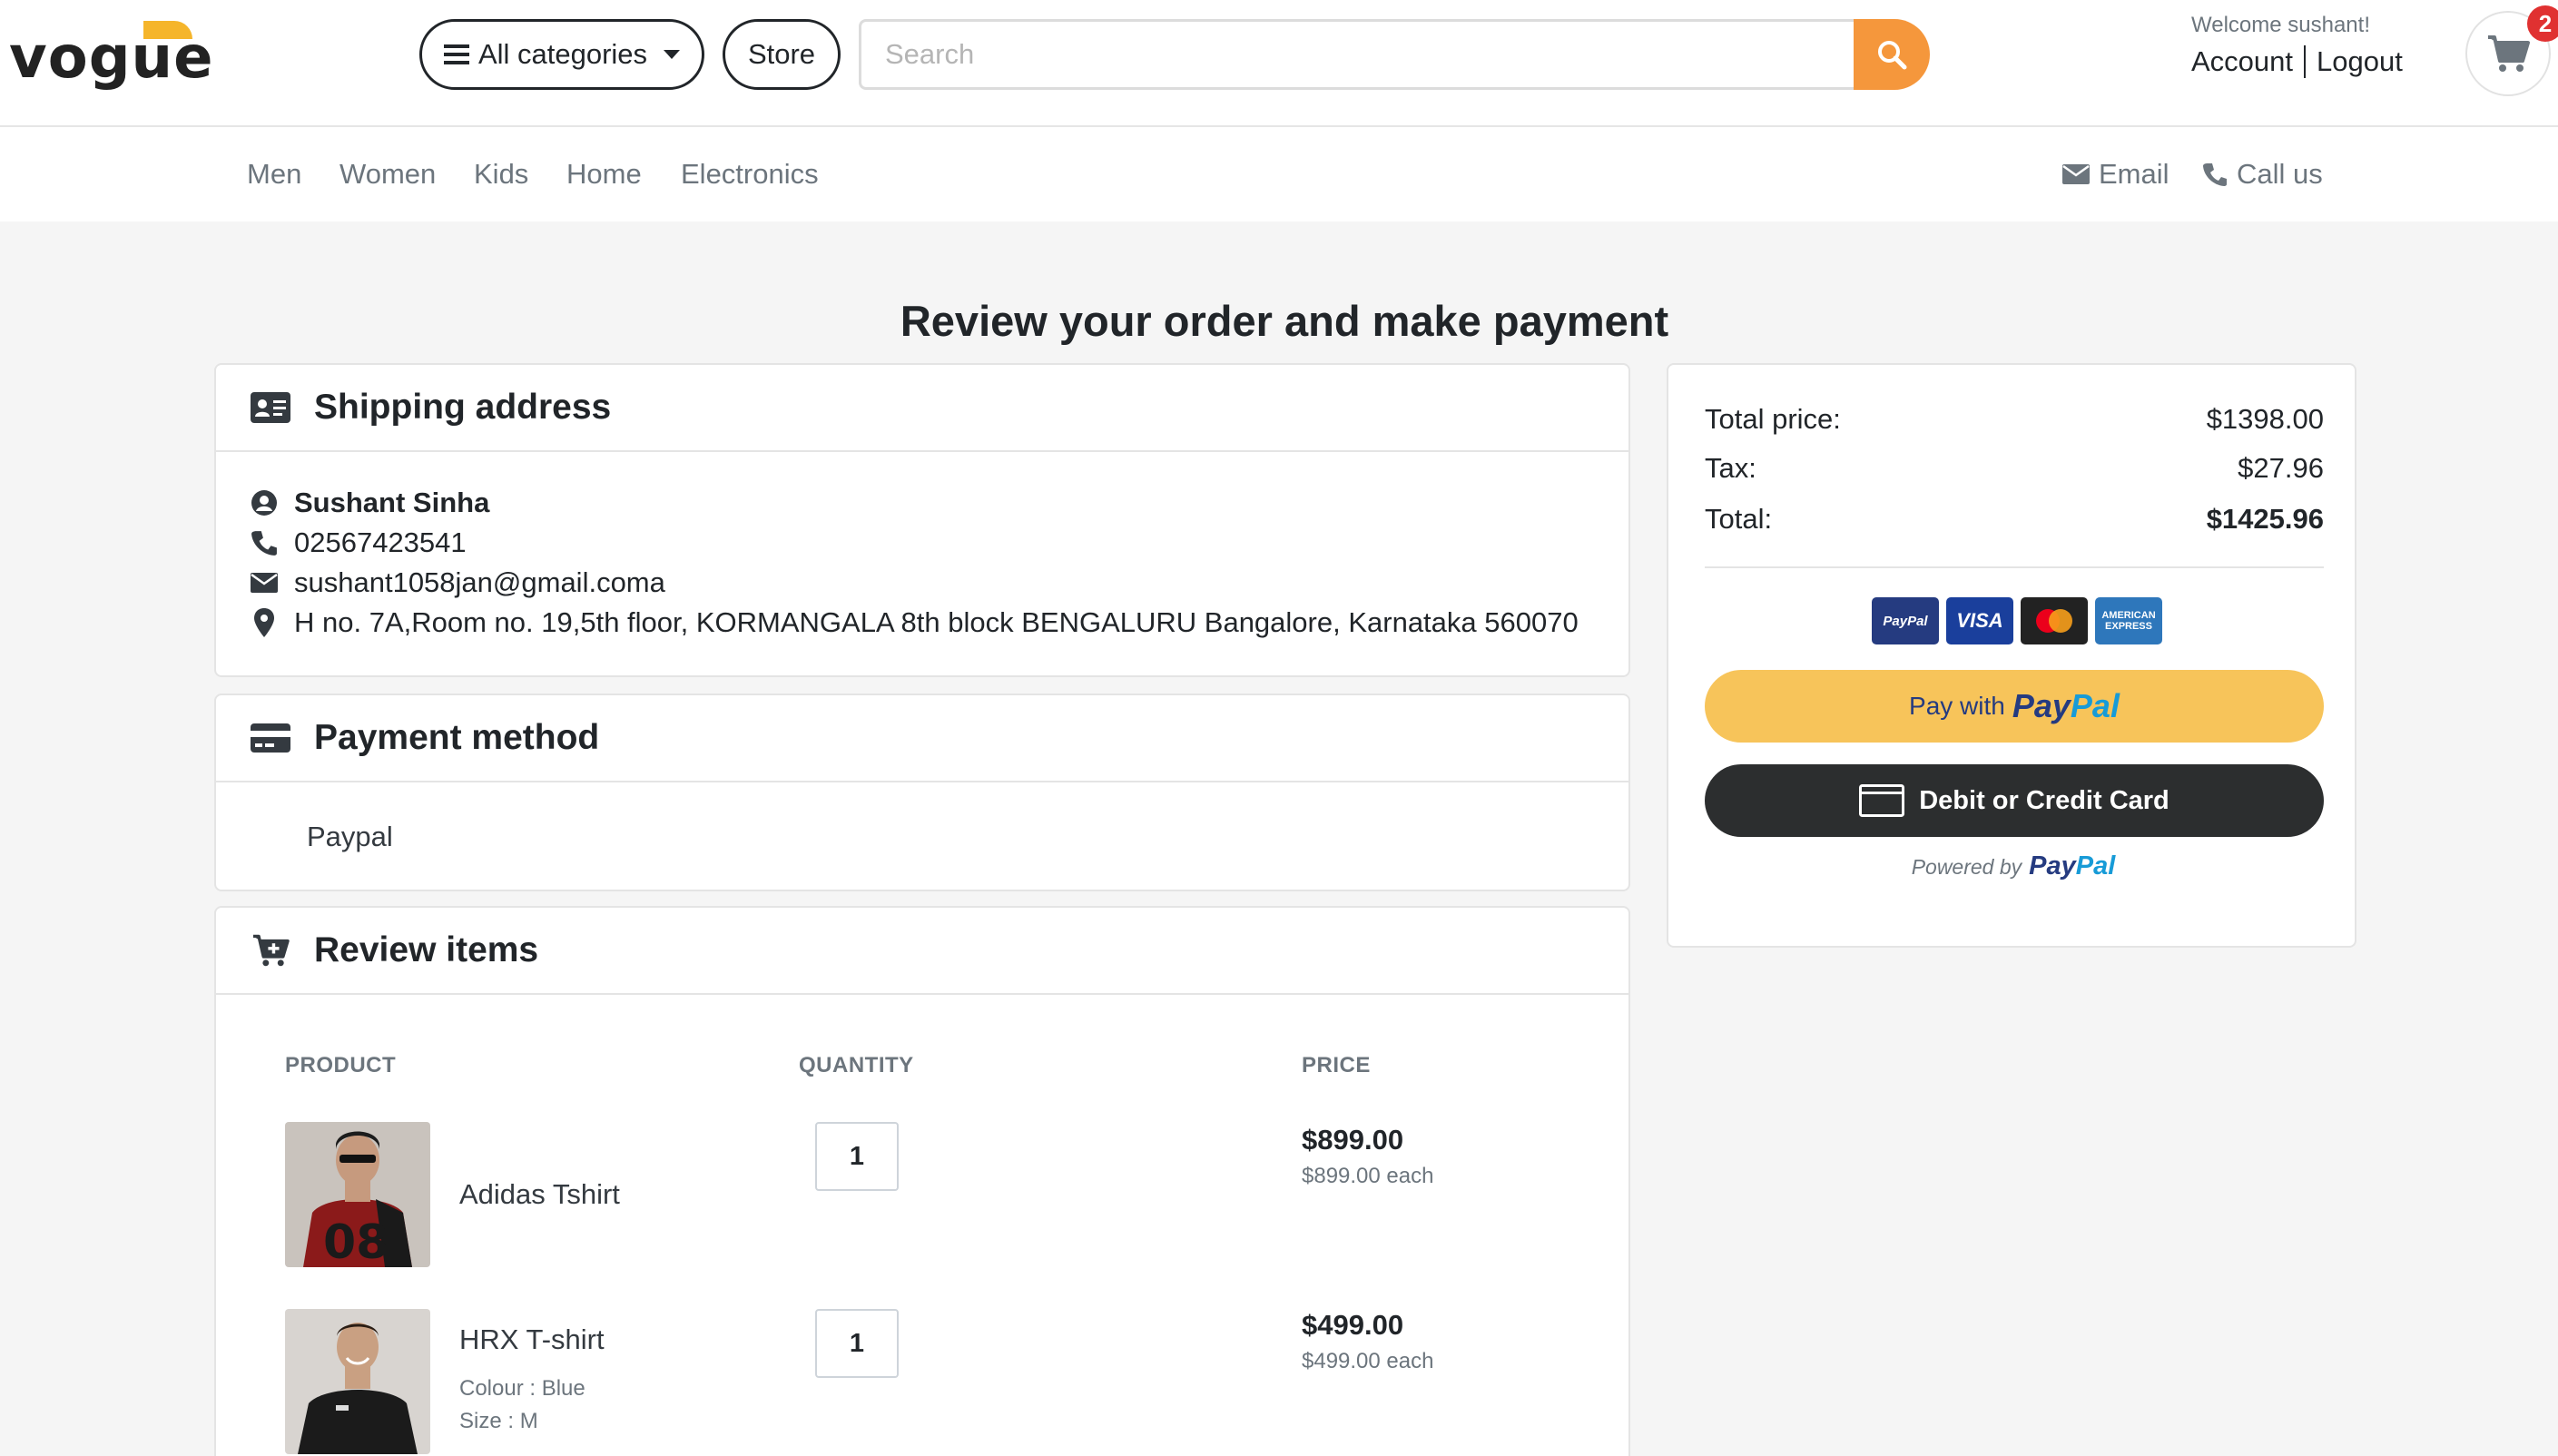 This screenshot has height=1456, width=2558. Describe the element at coordinates (264, 502) in the screenshot. I see `user-circle-icon` at that location.